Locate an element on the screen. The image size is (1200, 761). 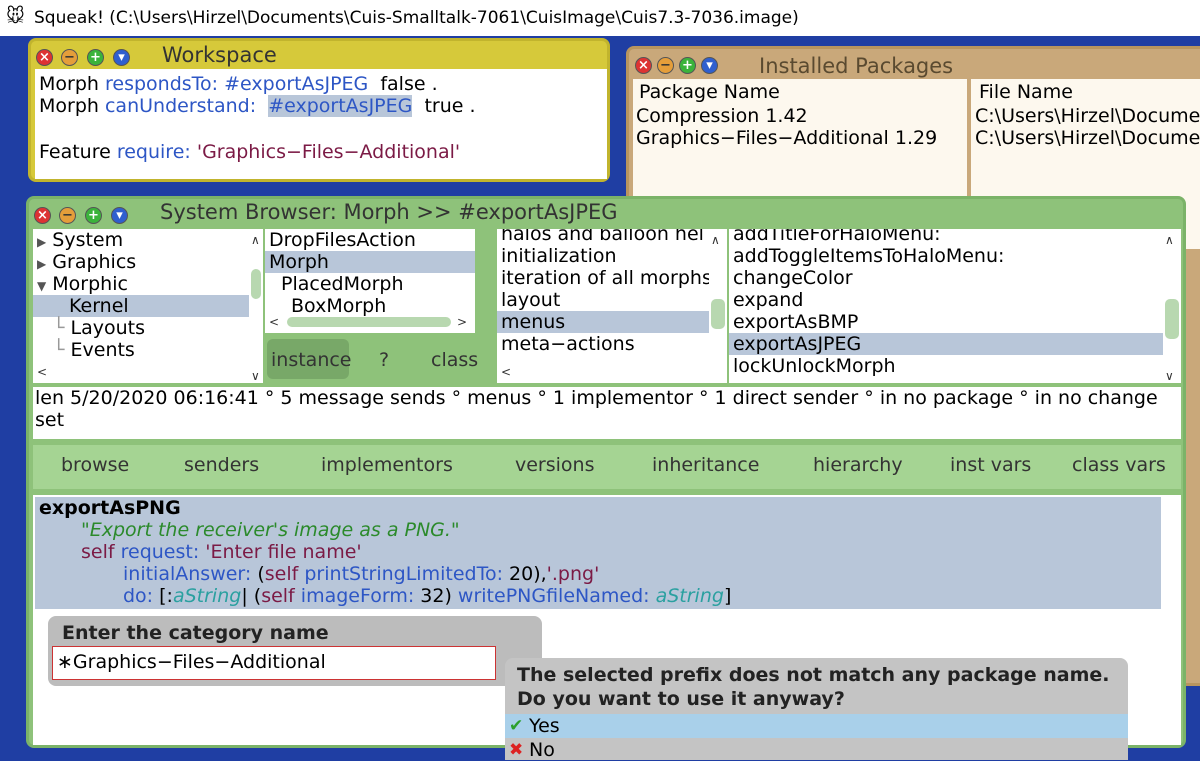
scrollbar: ∧ is located at coordinates (718, 306).